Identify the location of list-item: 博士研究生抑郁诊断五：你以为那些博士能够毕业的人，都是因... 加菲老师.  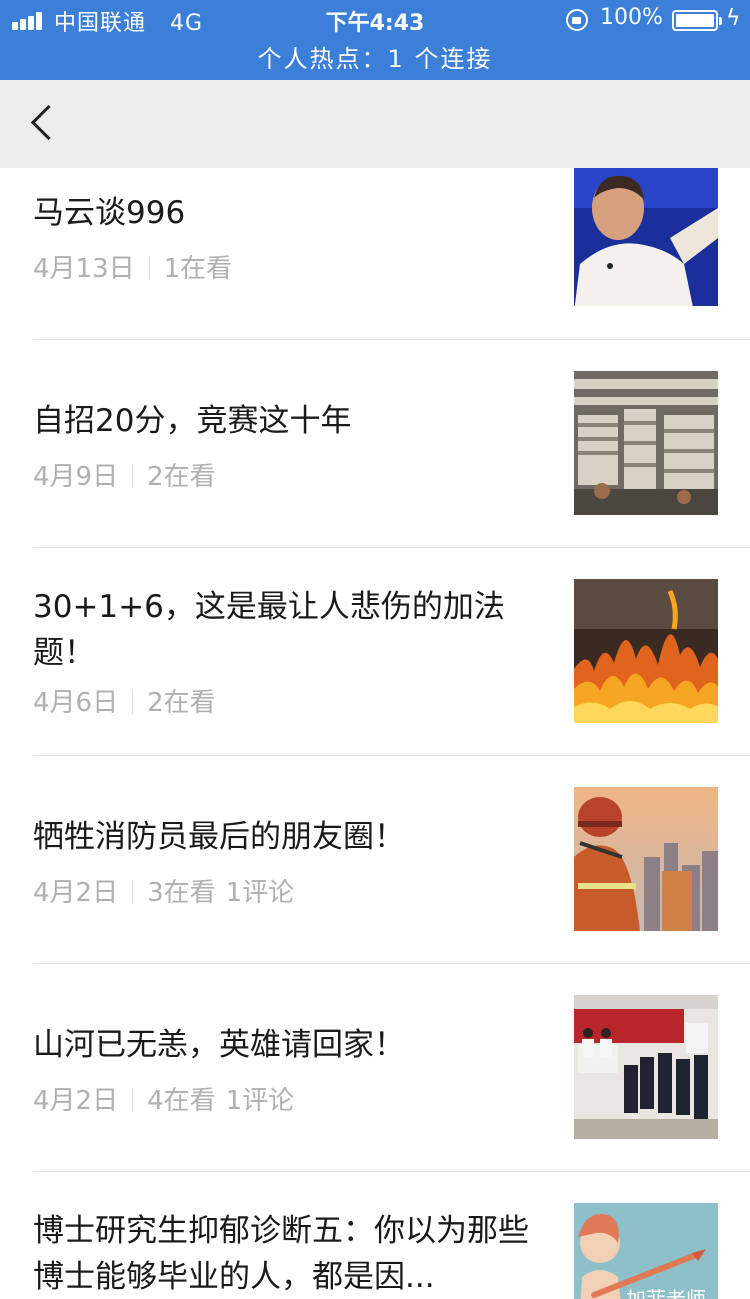
(375, 1235).